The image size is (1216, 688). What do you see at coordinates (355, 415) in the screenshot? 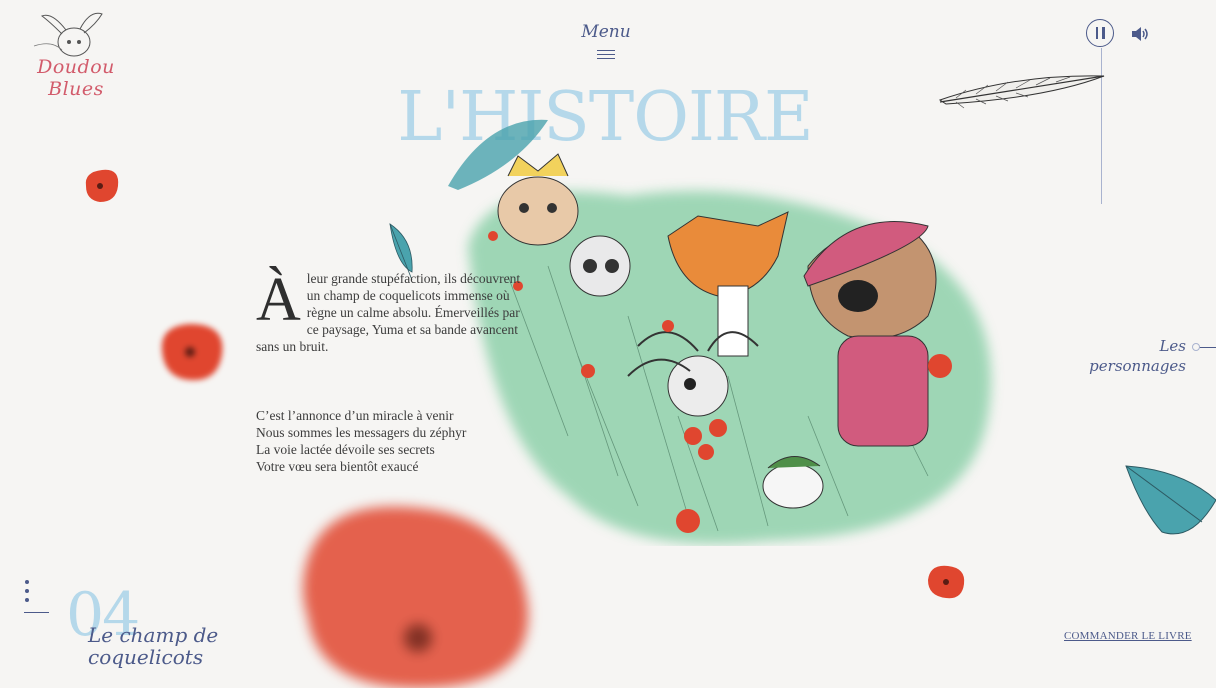
I see `poem-line: C’est l’annonce d’un miracle à venir` at bounding box center [355, 415].